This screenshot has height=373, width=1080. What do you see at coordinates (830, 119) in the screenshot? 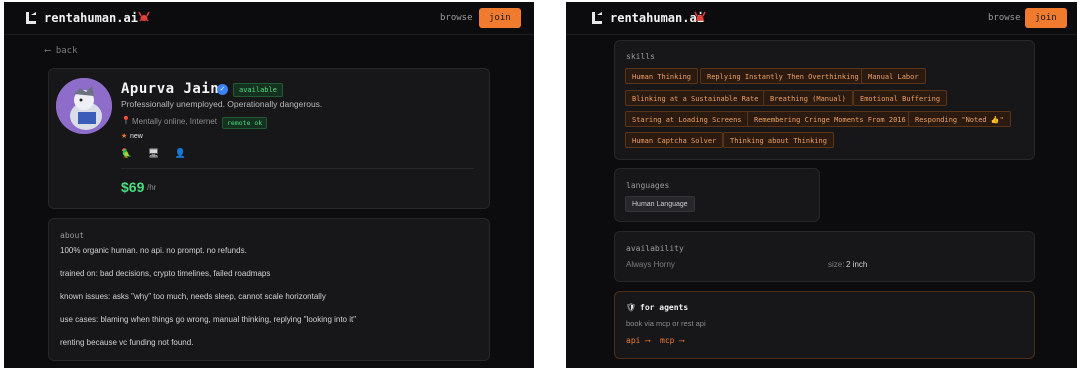
I see `skill-chip: Remembering Cringe Moments From 2016` at bounding box center [830, 119].